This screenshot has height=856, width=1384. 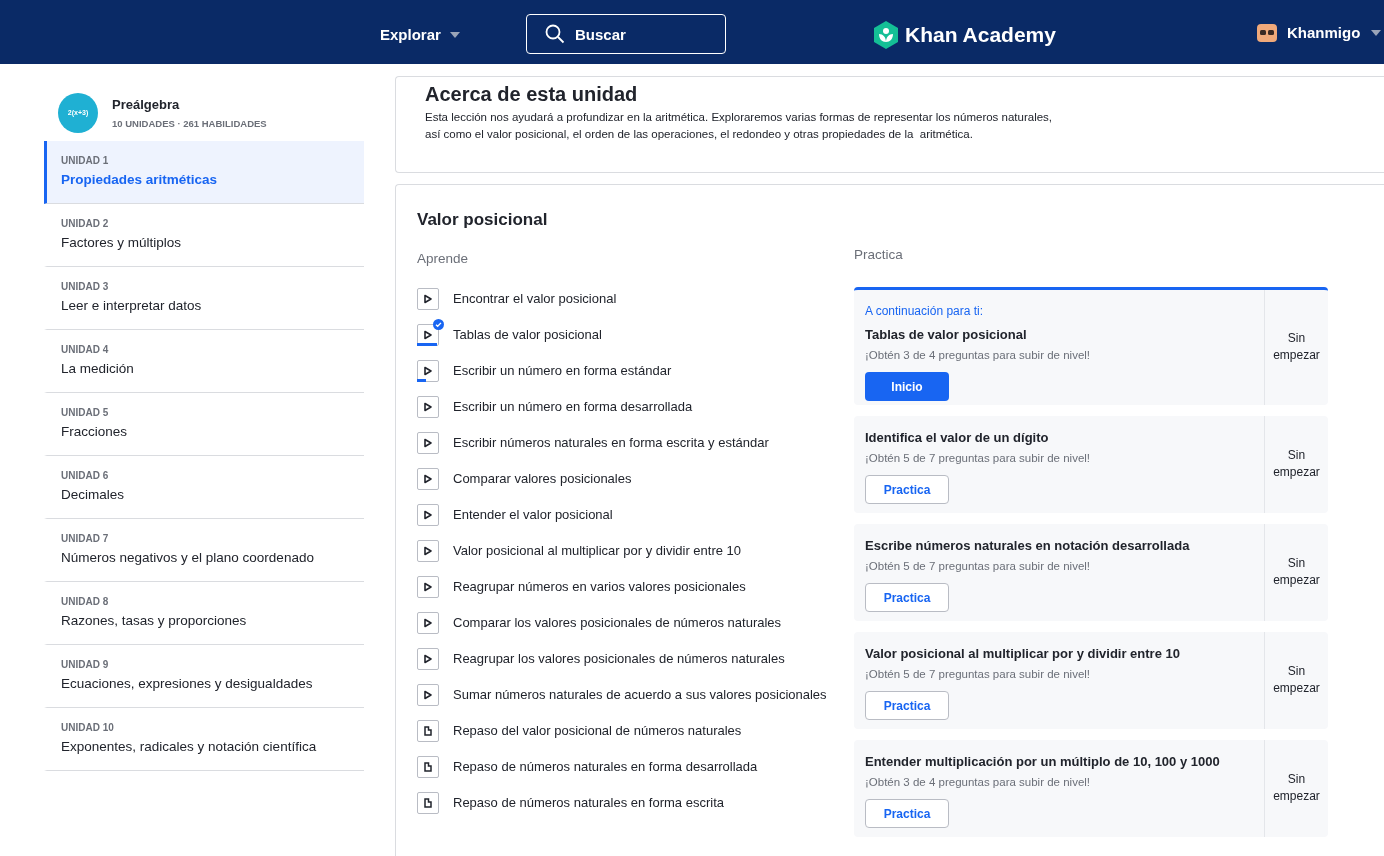 What do you see at coordinates (599, 586) in the screenshot?
I see `lesson-link: Reagrupar números en varios valores posicionales` at bounding box center [599, 586].